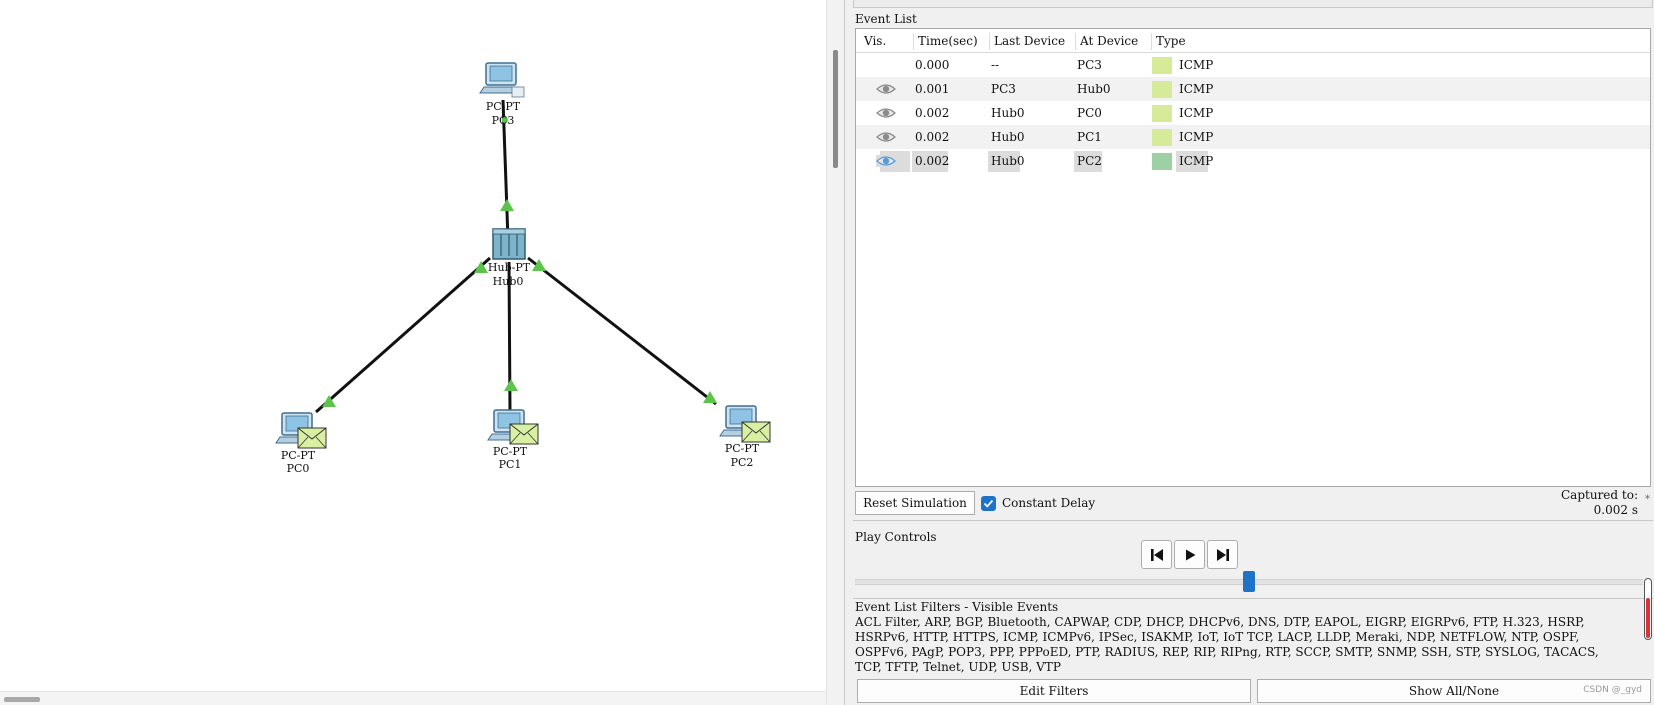 Image resolution: width=1654 pixels, height=705 pixels. What do you see at coordinates (1253, 65) in the screenshot?
I see `event-row: 0.000 -- PC3 ICMP` at bounding box center [1253, 65].